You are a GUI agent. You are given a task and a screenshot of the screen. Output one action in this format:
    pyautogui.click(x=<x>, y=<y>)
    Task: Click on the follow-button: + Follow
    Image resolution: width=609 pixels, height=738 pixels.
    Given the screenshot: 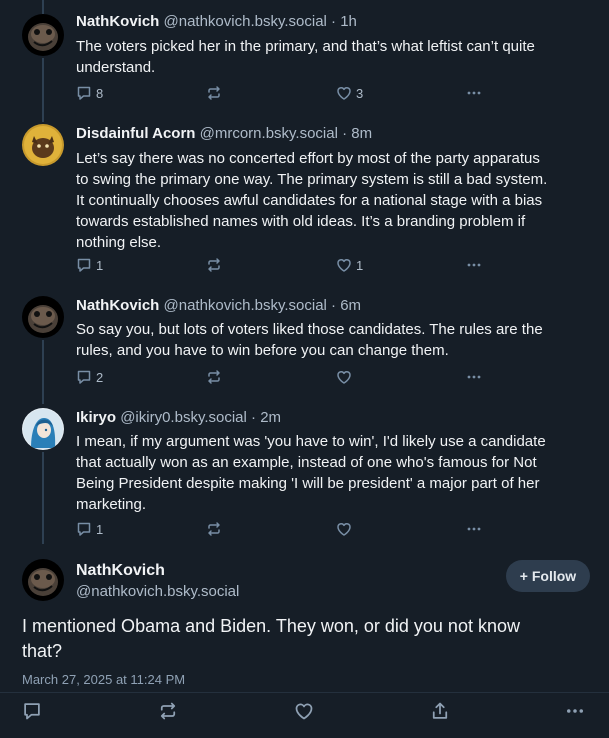 What is the action you would take?
    pyautogui.click(x=548, y=576)
    